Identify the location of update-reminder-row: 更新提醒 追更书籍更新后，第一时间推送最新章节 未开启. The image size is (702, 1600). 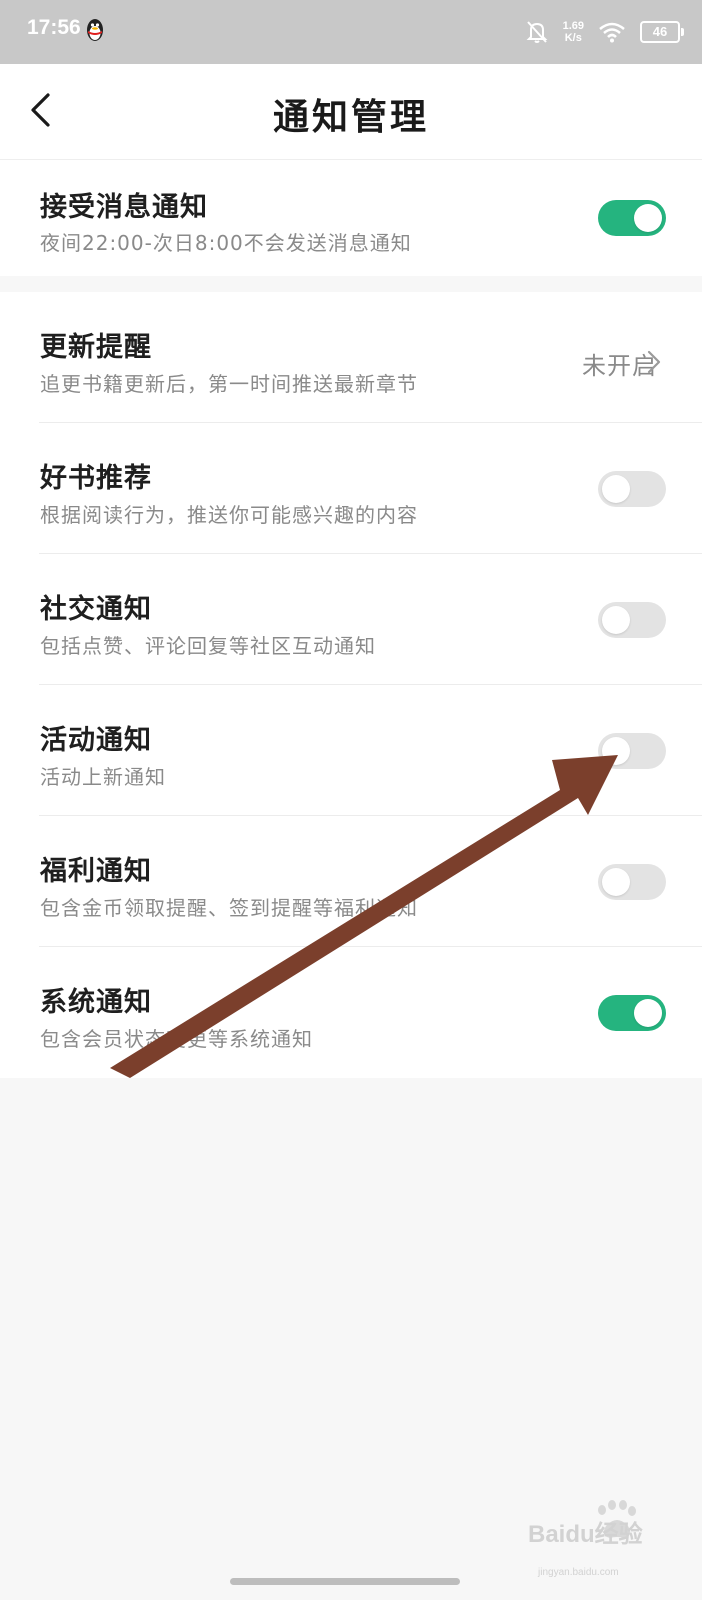
(351, 357).